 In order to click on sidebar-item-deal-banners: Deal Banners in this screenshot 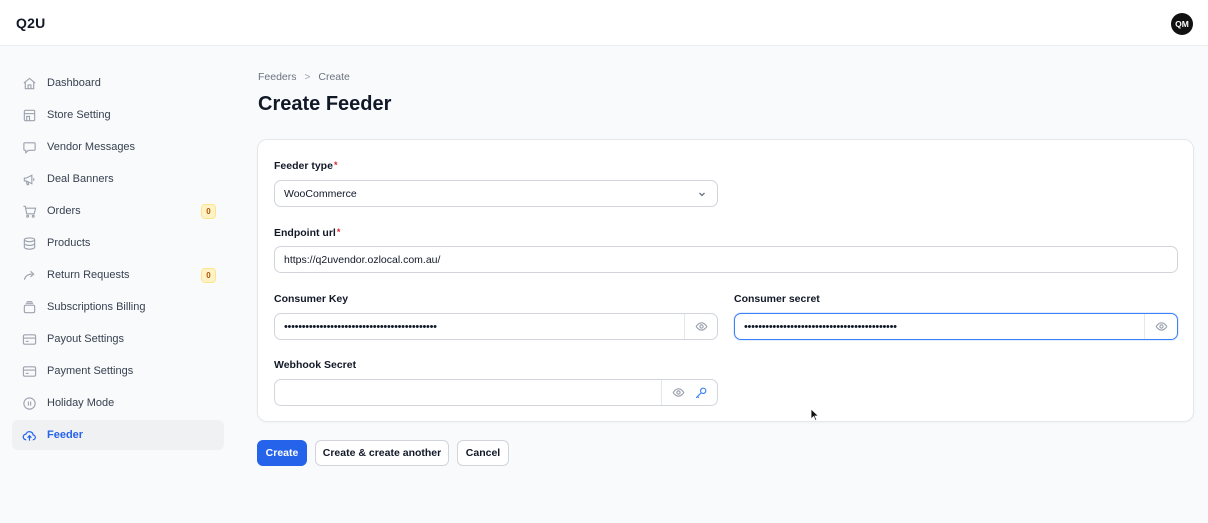, I will do `click(118, 179)`.